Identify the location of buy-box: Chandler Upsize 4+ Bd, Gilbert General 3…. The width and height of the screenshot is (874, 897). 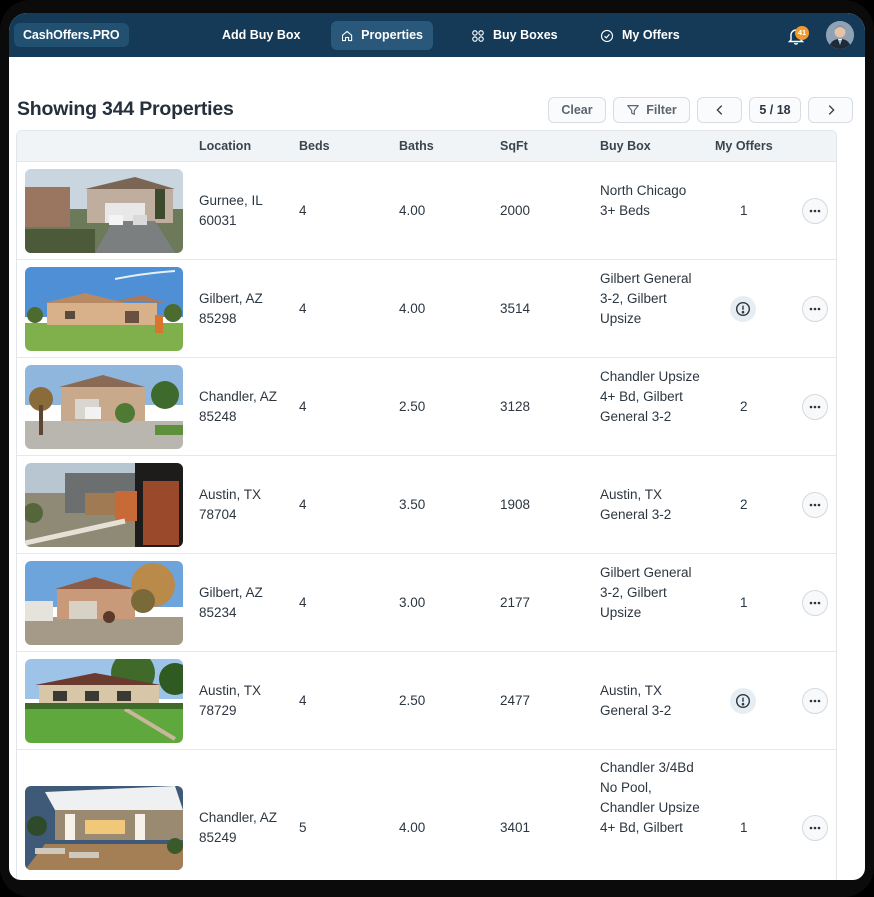
(650, 396).